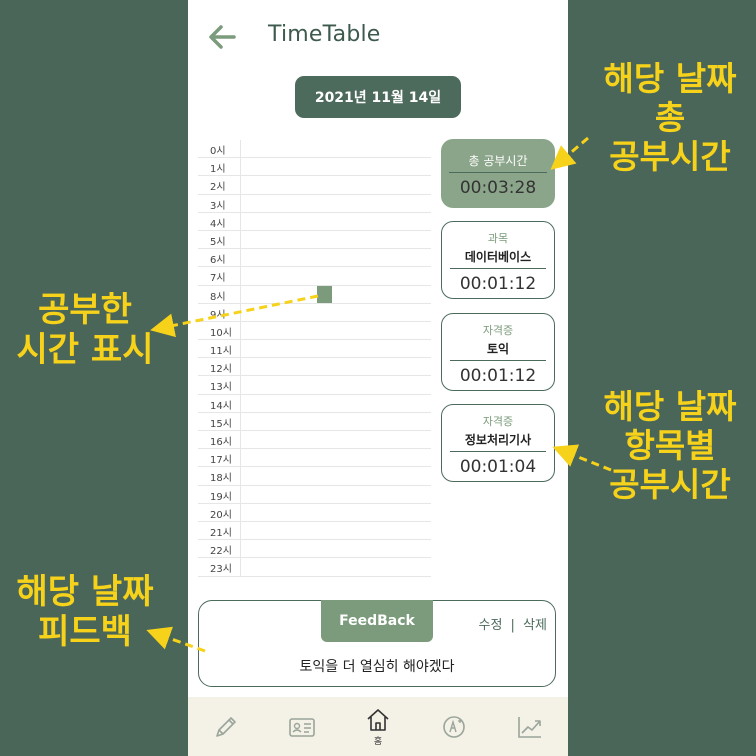  What do you see at coordinates (85, 632) in the screenshot?
I see `annotation-line: 피드백` at bounding box center [85, 632].